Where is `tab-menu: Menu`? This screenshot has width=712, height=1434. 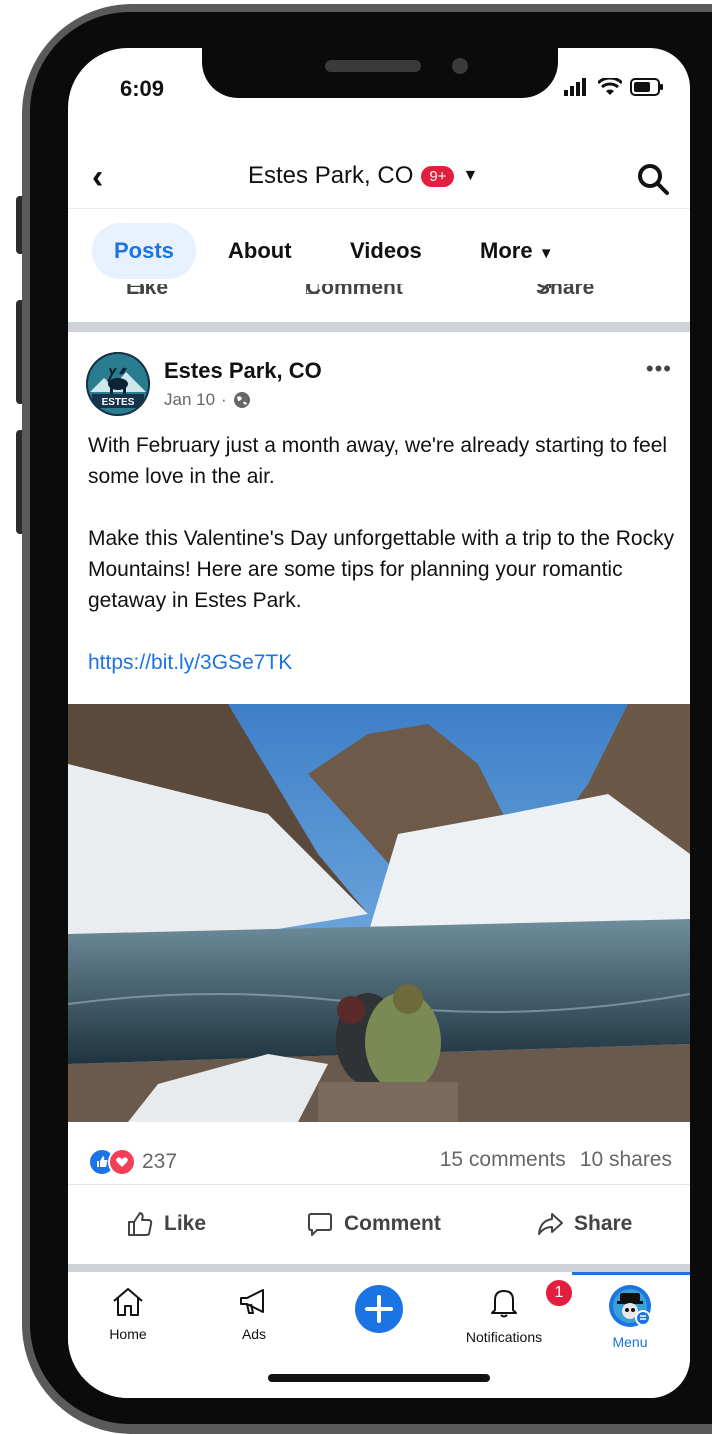 tab-menu: Menu is located at coordinates (630, 1317).